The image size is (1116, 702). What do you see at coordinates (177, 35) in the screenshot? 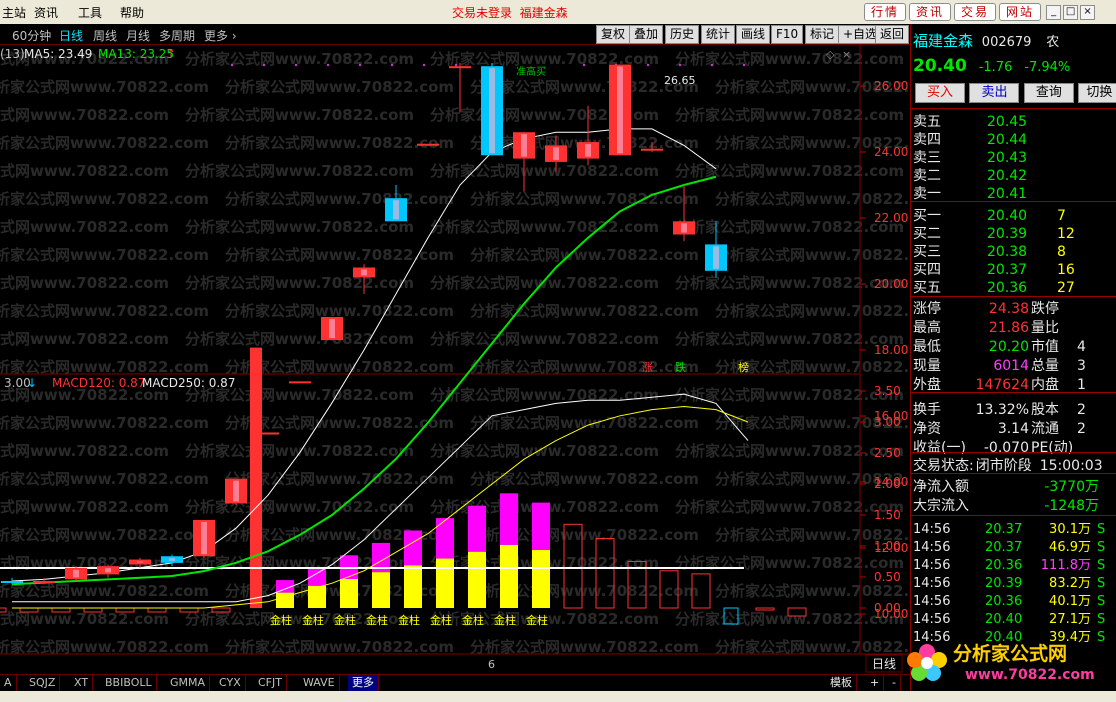
I see `period-multi: 多周期` at bounding box center [177, 35].